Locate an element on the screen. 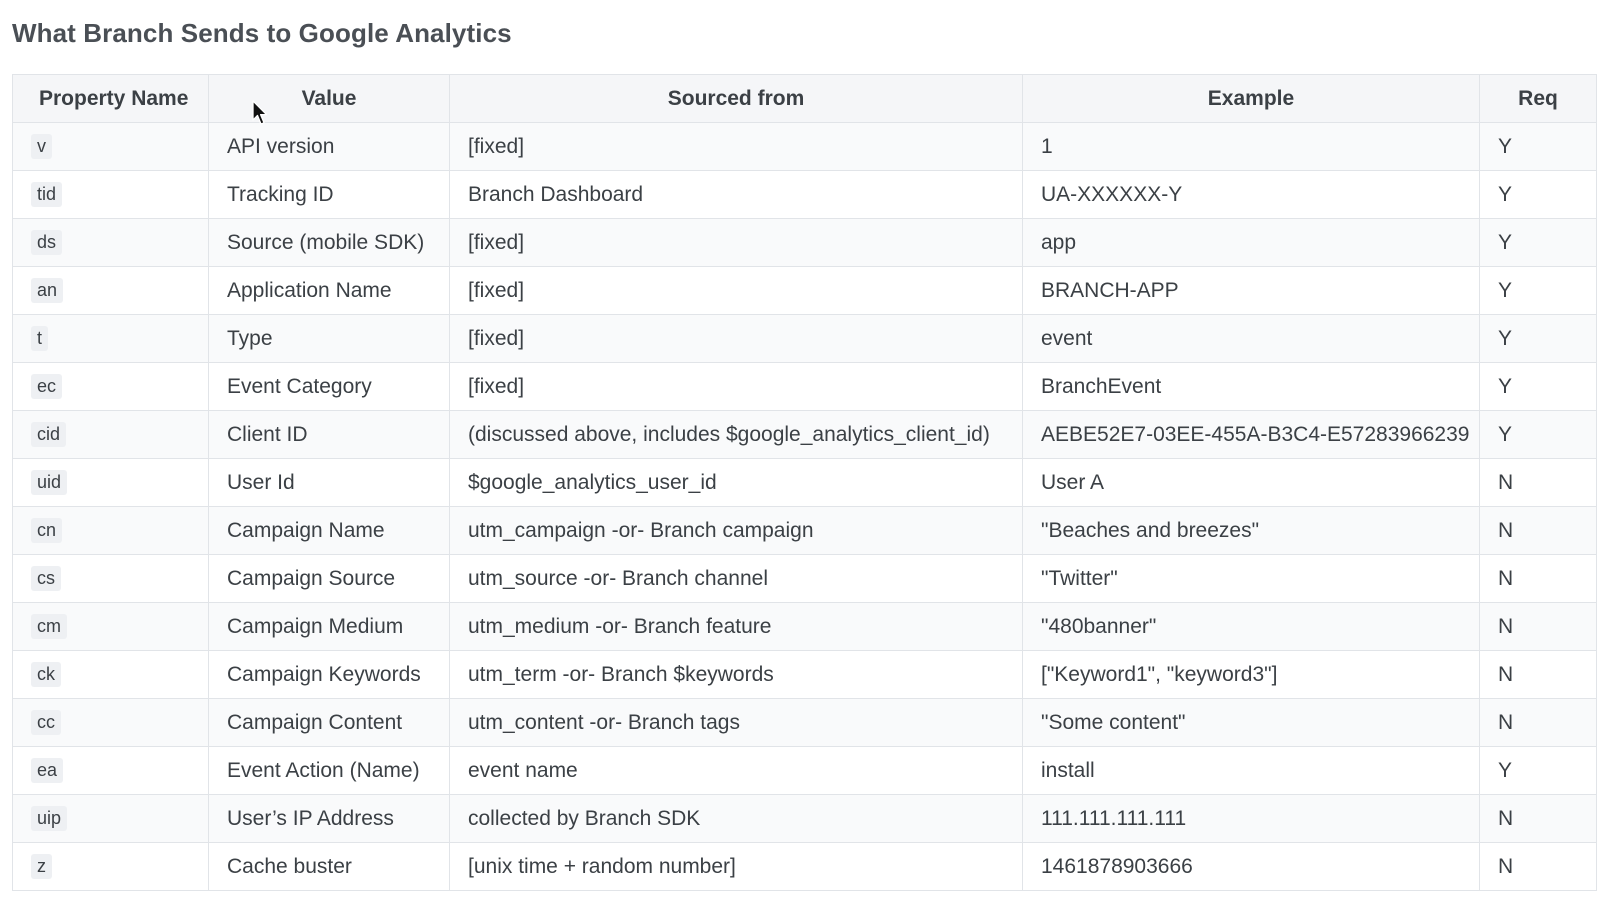 This screenshot has height=924, width=1600. cell-value: Type is located at coordinates (329, 338).